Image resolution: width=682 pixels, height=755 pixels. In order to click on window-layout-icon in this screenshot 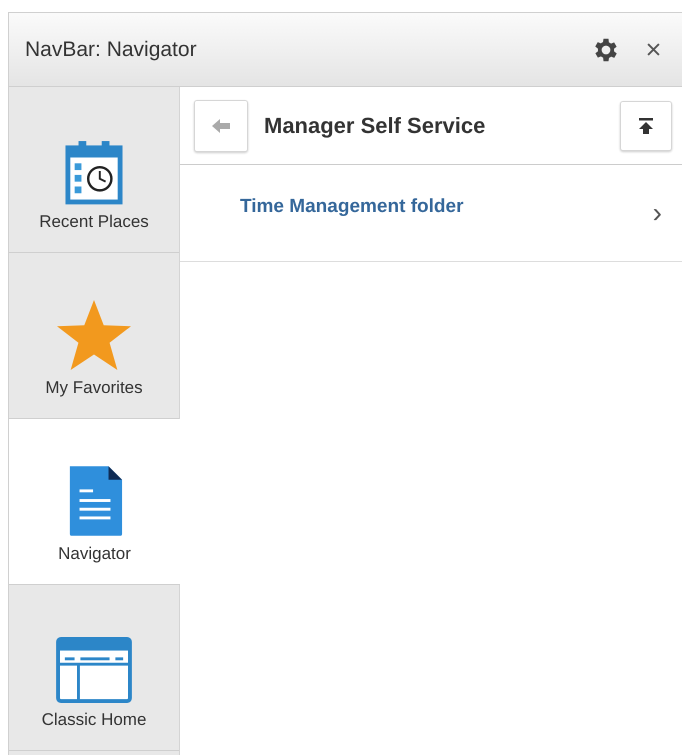, I will do `click(94, 670)`.